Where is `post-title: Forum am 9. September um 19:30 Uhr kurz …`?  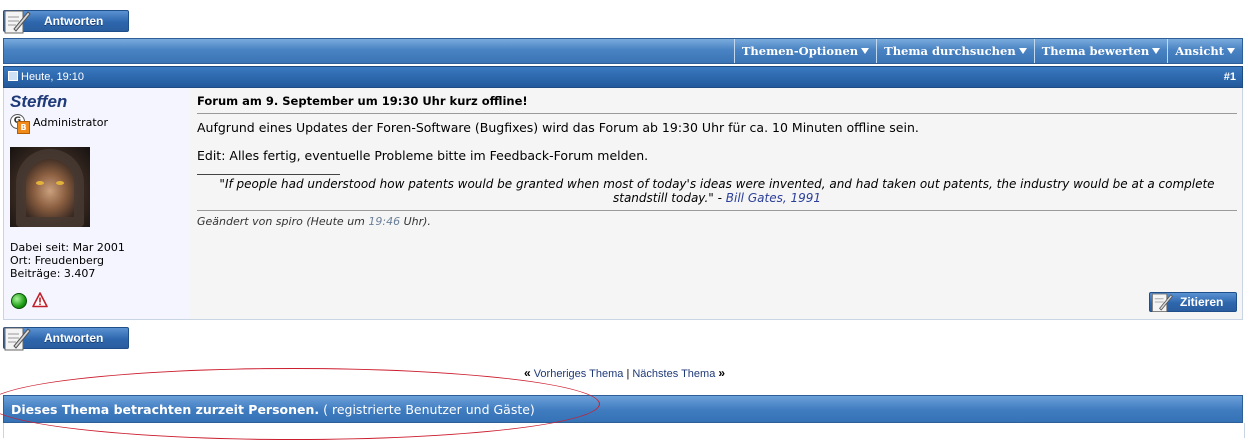
post-title: Forum am 9. September um 19:30 Uhr kurz … is located at coordinates (362, 101).